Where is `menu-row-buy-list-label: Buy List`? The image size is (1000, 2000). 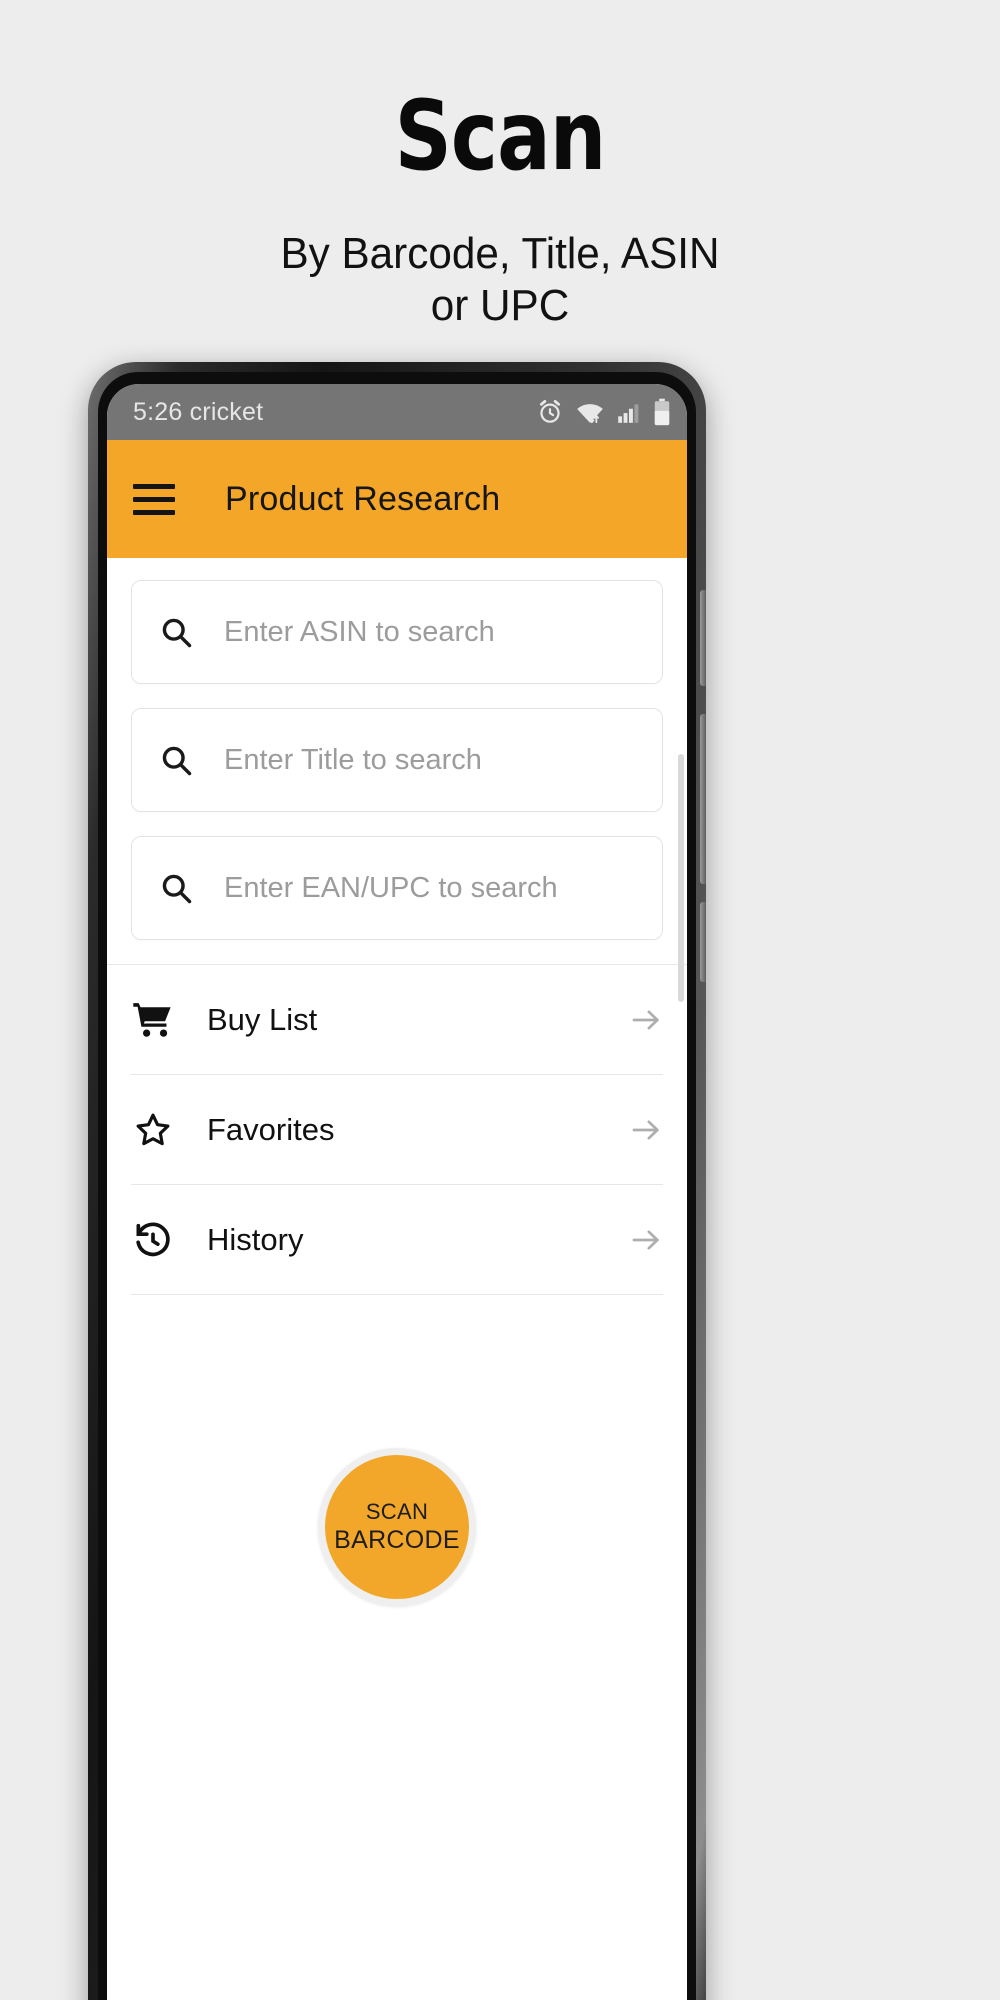 menu-row-buy-list-label: Buy List is located at coordinates (262, 1019).